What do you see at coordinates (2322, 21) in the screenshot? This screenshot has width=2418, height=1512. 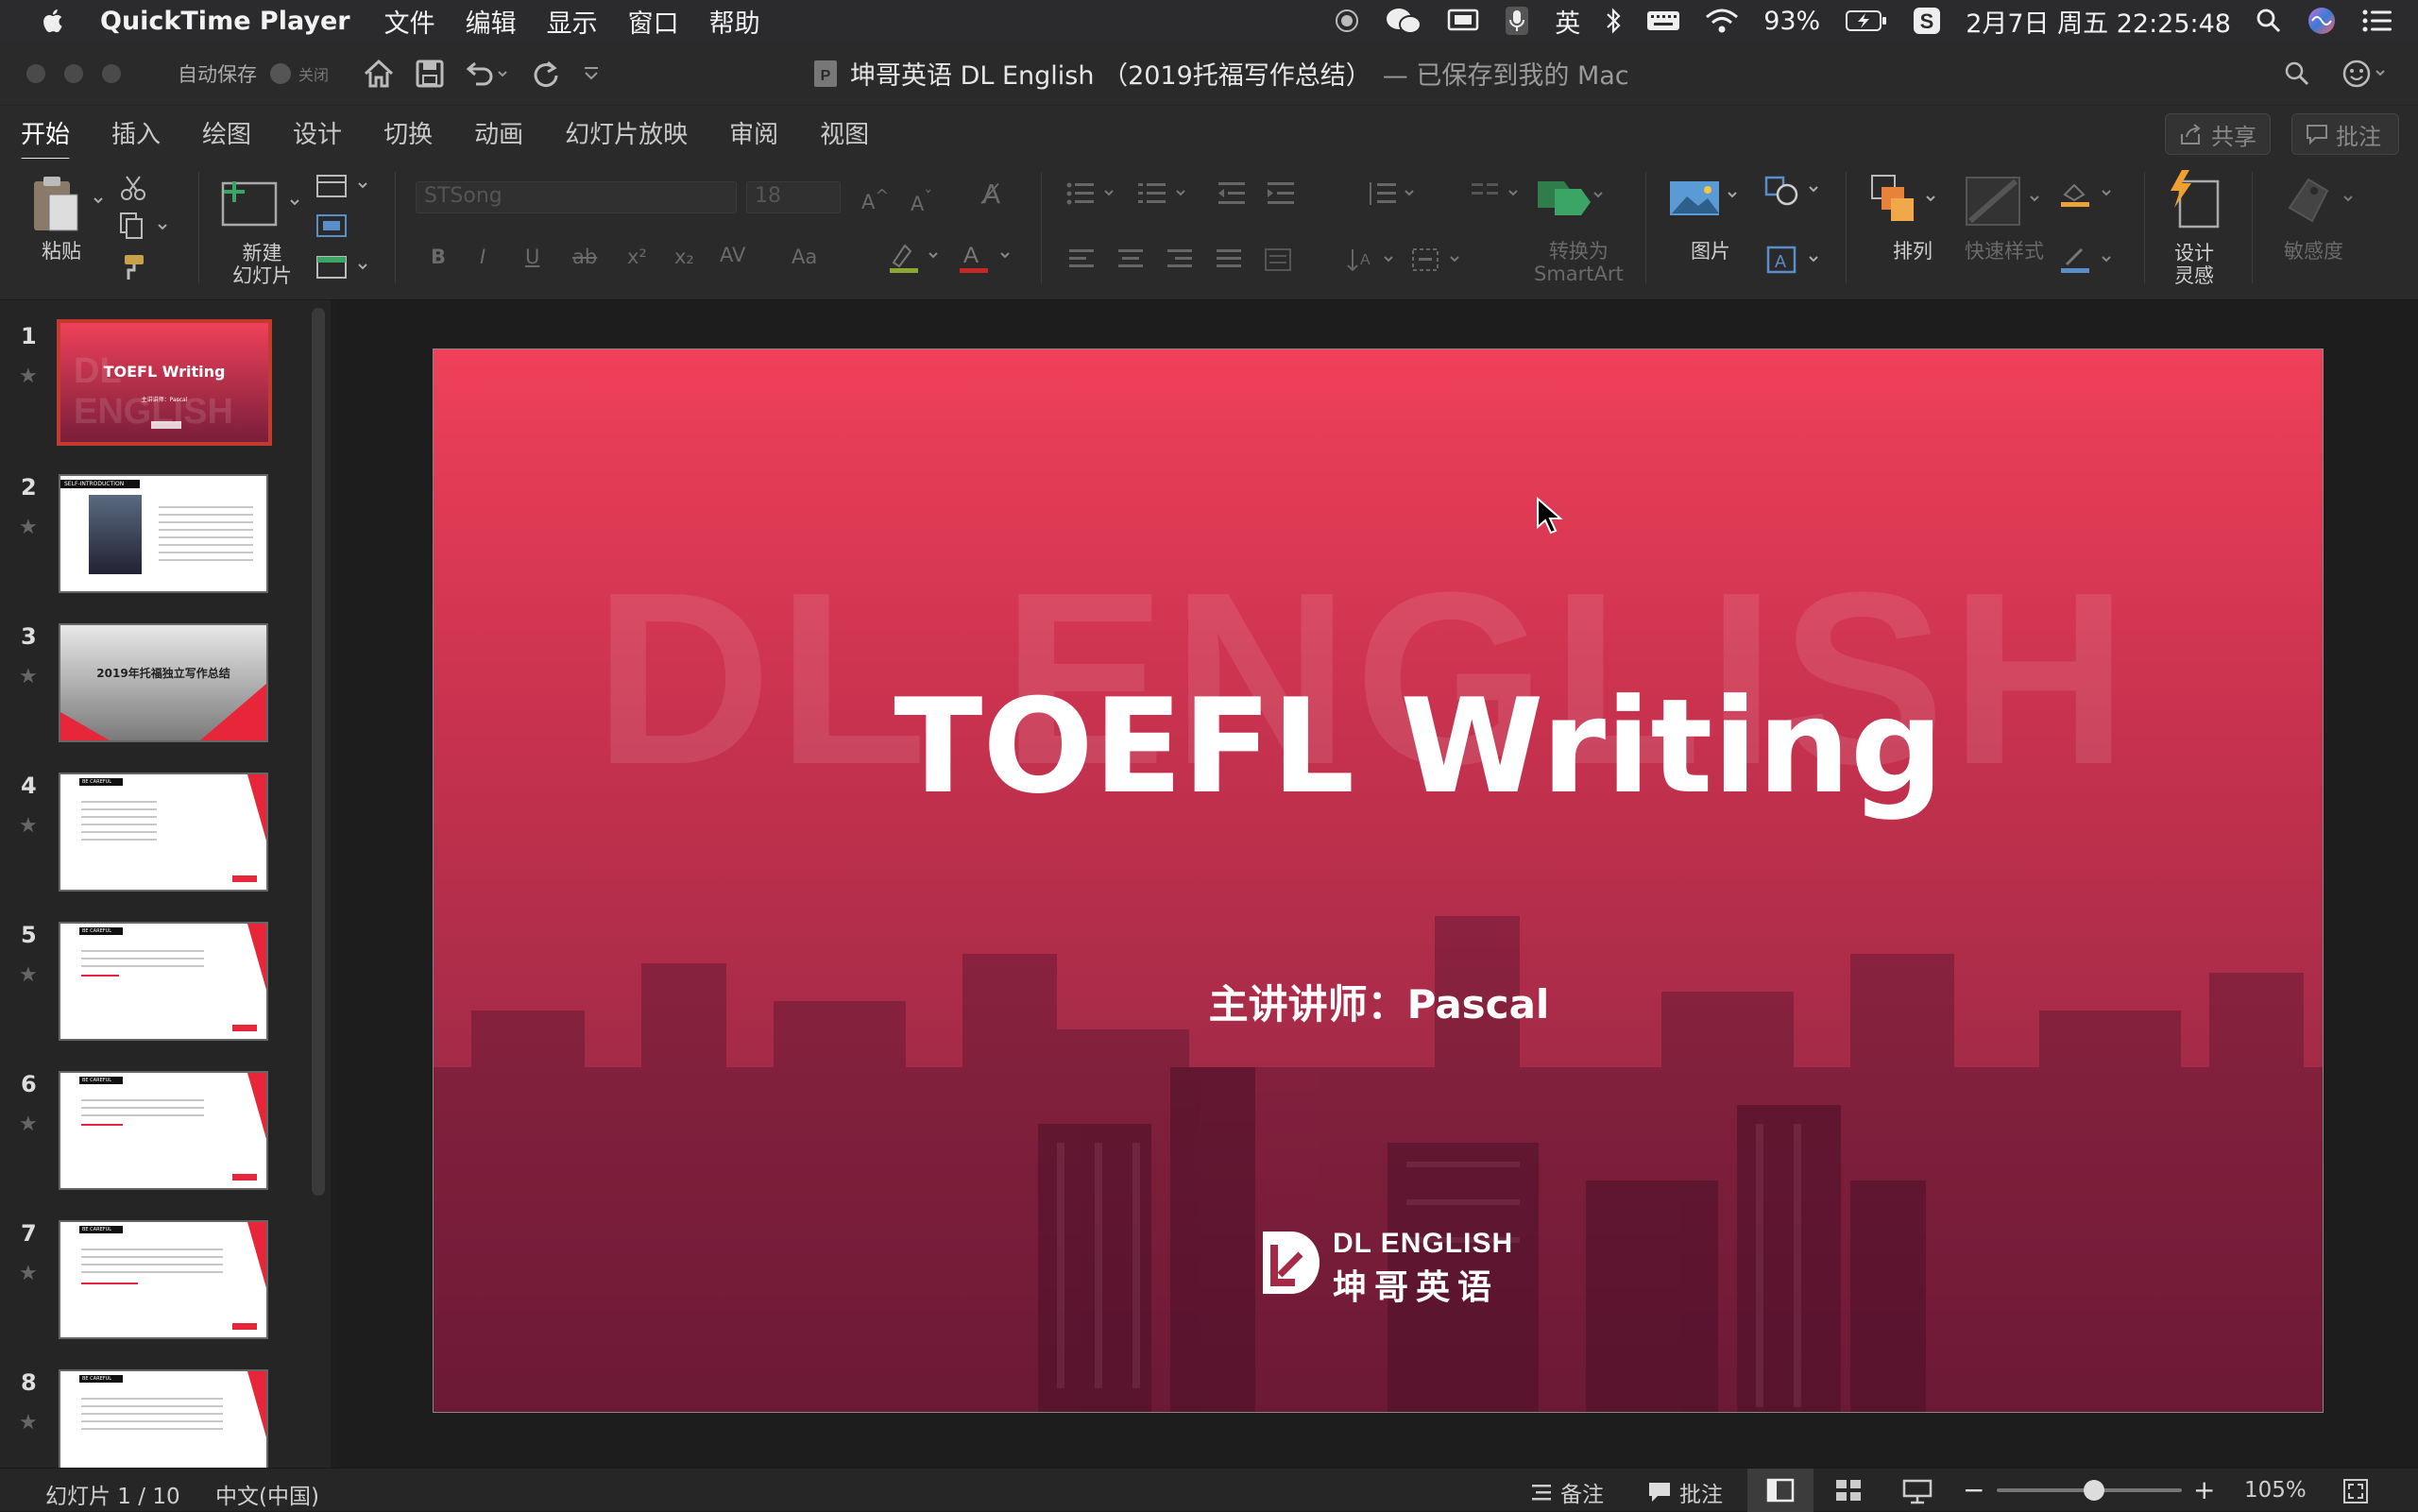 I see `siri-icon` at bounding box center [2322, 21].